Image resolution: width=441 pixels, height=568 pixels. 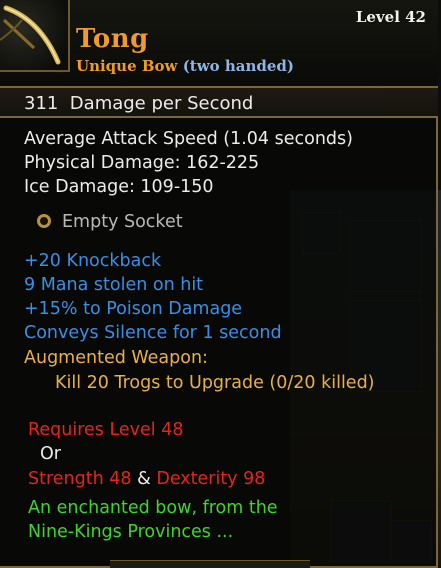 I want to click on dps-bar: 311 Damage per Second, so click(x=219, y=102).